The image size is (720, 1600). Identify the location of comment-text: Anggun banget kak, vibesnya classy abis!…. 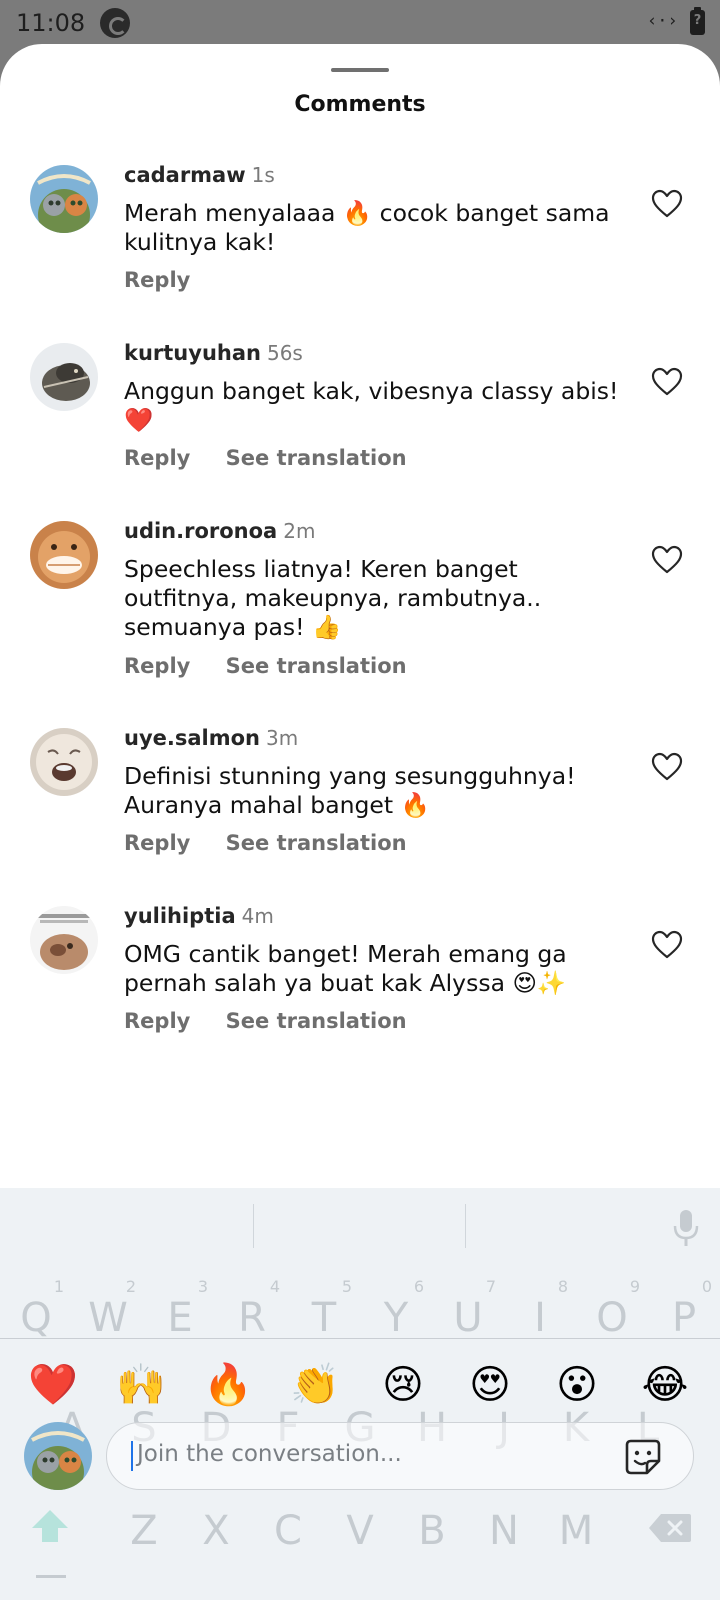
(371, 405).